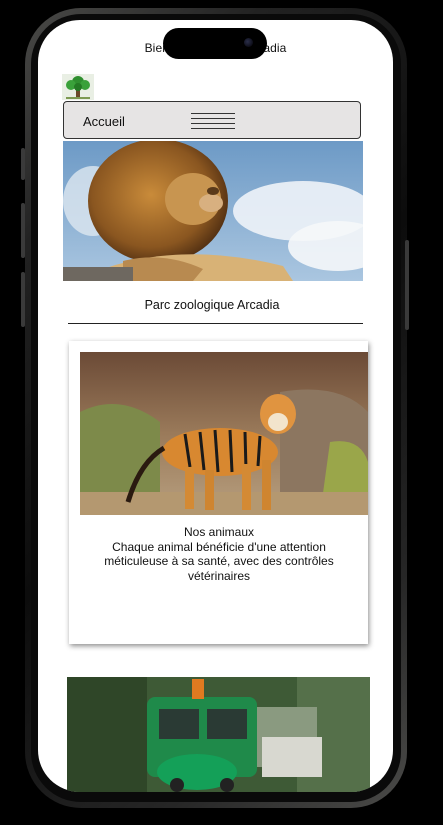  Describe the element at coordinates (248, 42) in the screenshot. I see `camera-icon` at that location.